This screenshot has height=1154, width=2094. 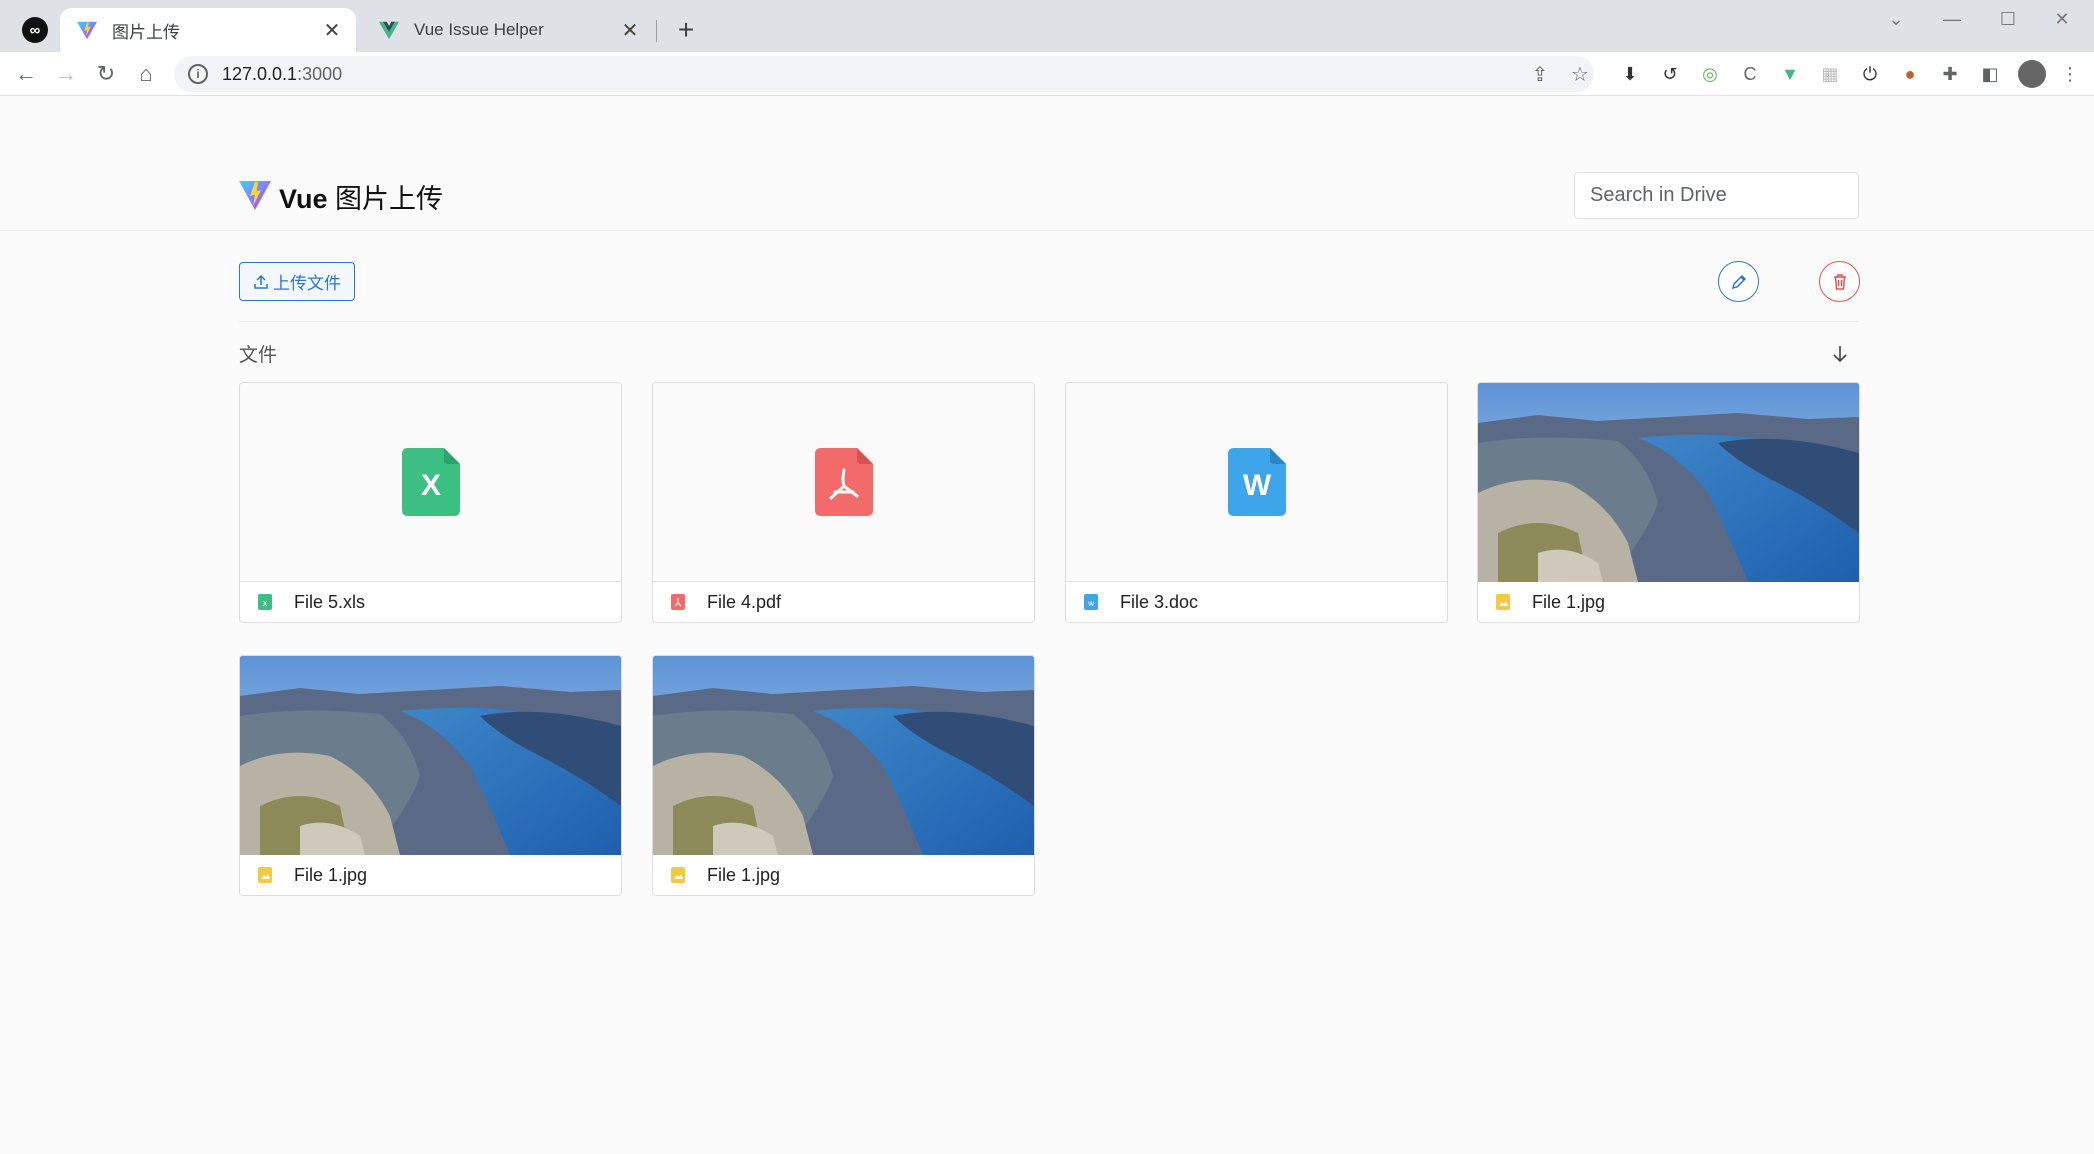 What do you see at coordinates (330, 601) in the screenshot?
I see `file-name: File 5.xls` at bounding box center [330, 601].